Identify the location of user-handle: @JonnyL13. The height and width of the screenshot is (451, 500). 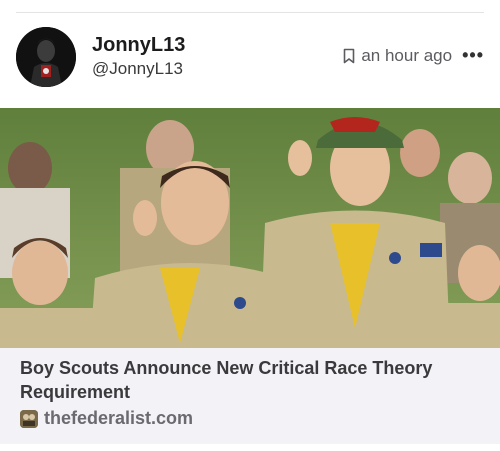
(138, 69).